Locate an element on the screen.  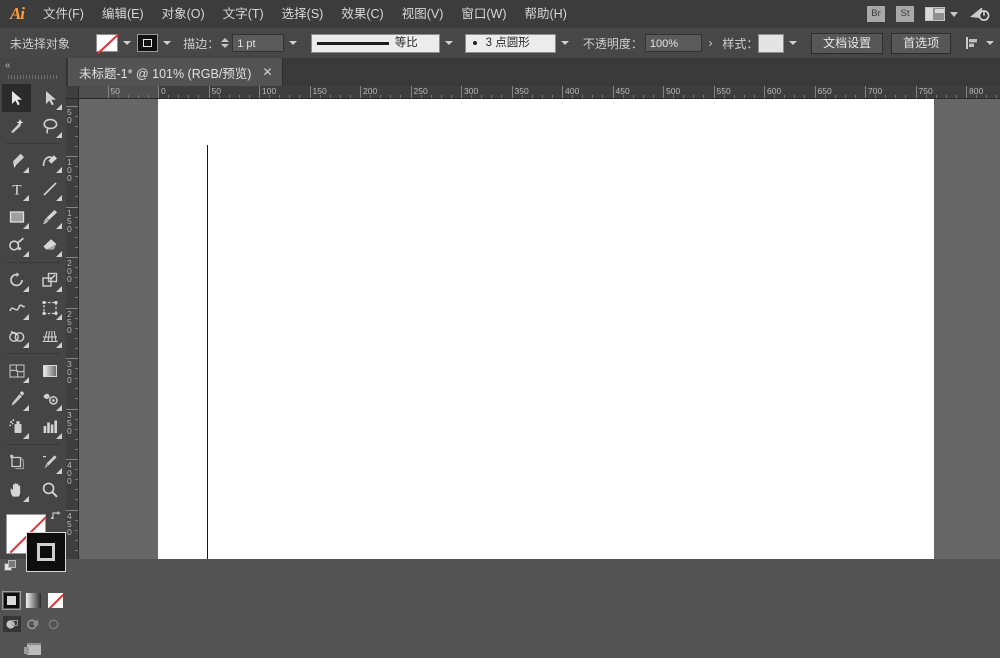
draw-behind-button is located at coordinates (33, 624).